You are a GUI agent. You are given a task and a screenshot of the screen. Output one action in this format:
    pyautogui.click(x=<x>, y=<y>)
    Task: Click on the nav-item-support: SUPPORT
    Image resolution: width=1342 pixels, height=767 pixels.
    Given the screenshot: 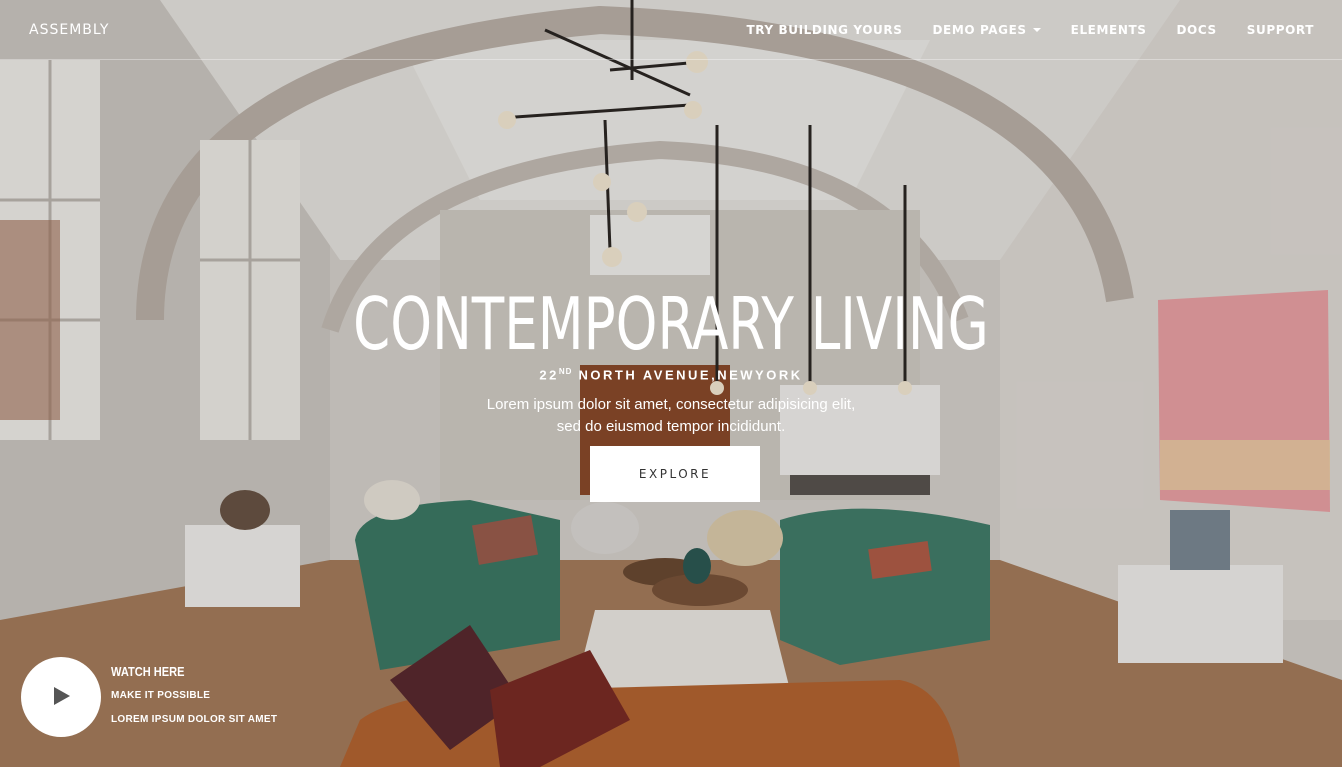 What is the action you would take?
    pyautogui.click(x=1280, y=30)
    